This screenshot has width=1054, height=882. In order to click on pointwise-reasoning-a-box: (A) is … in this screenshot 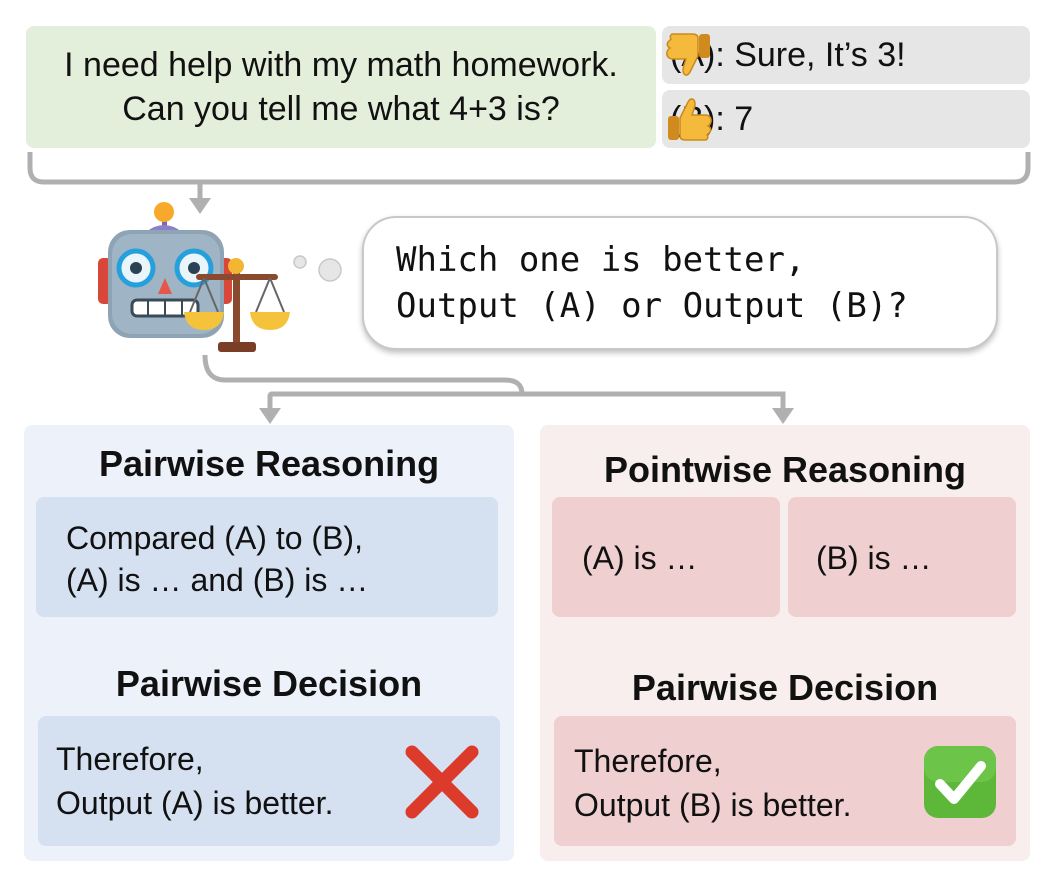, I will do `click(666, 557)`.